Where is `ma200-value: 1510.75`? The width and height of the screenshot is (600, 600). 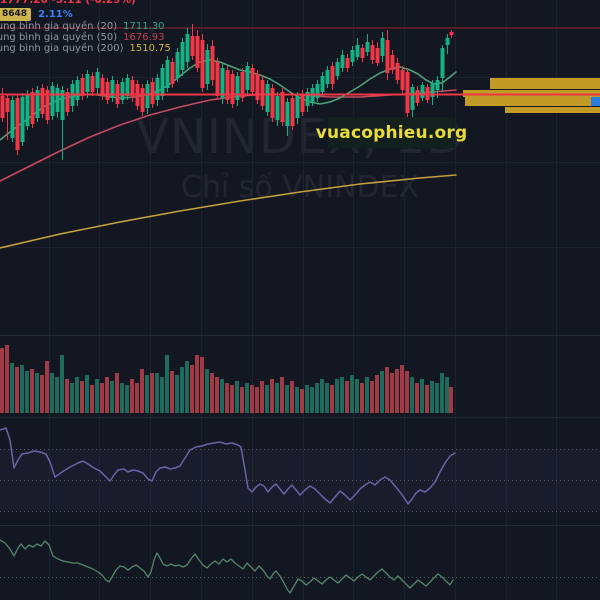
ma200-value: 1510.75 is located at coordinates (150, 48).